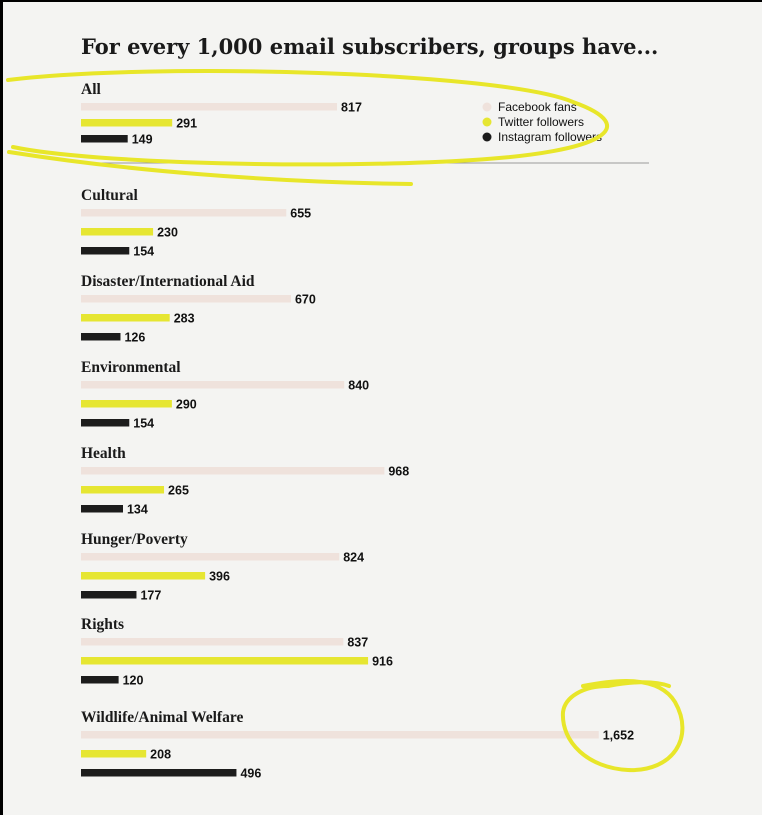  What do you see at coordinates (541, 122) in the screenshot?
I see `legend-label-twitter-followers: Twitter followers` at bounding box center [541, 122].